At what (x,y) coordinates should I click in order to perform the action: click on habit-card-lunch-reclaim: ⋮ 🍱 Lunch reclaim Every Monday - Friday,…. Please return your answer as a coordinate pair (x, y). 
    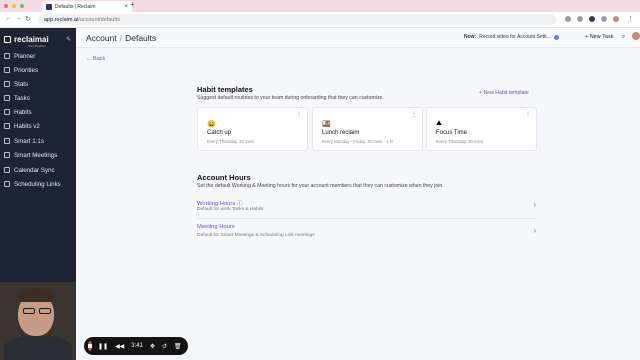
    Looking at the image, I should click on (367, 129).